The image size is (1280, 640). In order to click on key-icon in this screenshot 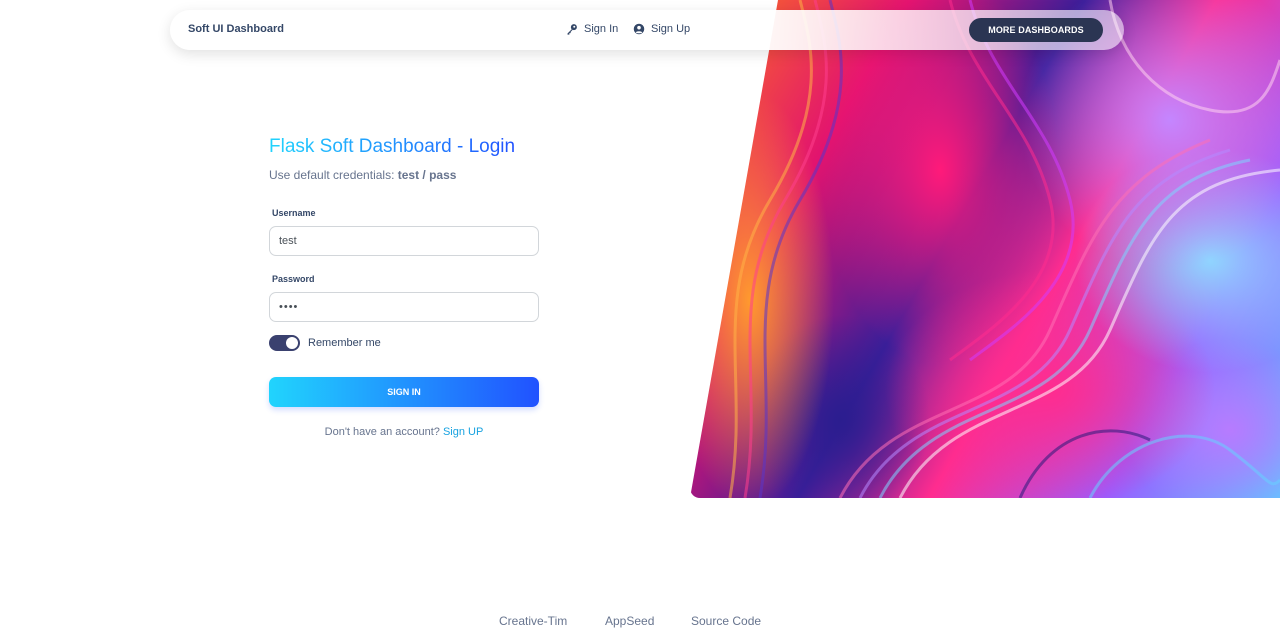, I will do `click(572, 29)`.